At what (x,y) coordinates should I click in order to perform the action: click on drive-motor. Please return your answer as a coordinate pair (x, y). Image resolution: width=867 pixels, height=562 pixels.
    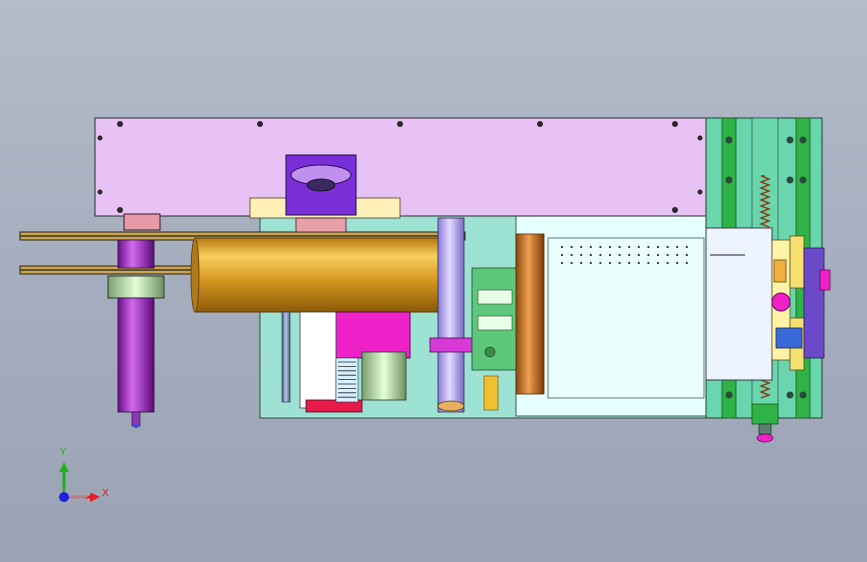
    Looking at the image, I should click on (355, 362).